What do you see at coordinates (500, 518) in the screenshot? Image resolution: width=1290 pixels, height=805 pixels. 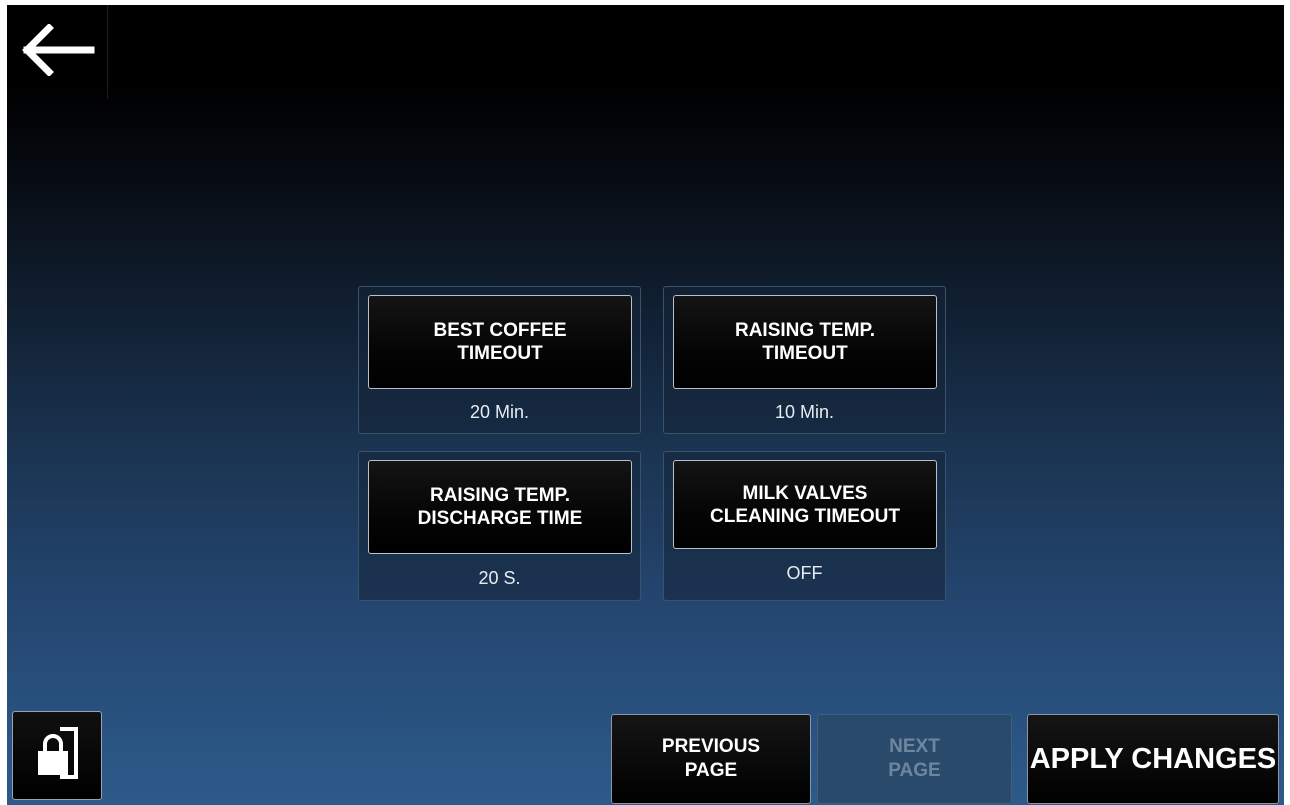 I see `setting-label-line2: DISCHARGE TIME` at bounding box center [500, 518].